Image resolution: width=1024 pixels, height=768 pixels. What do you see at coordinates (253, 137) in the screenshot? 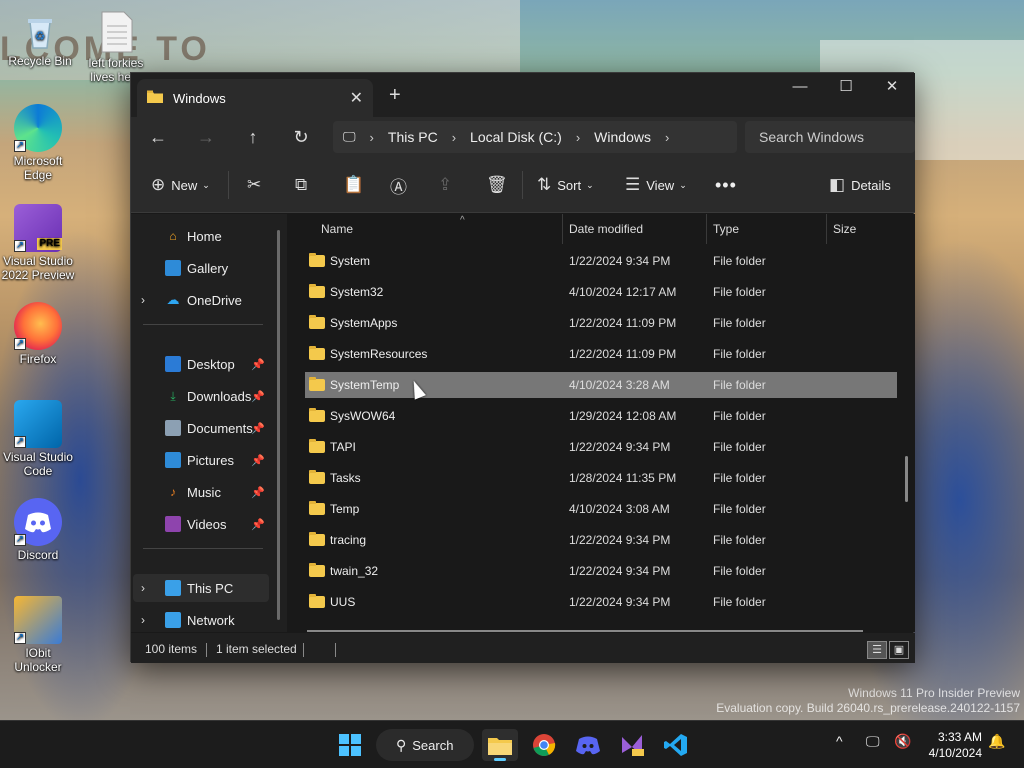
I see `up-arrow-icon: ↑` at bounding box center [253, 137].